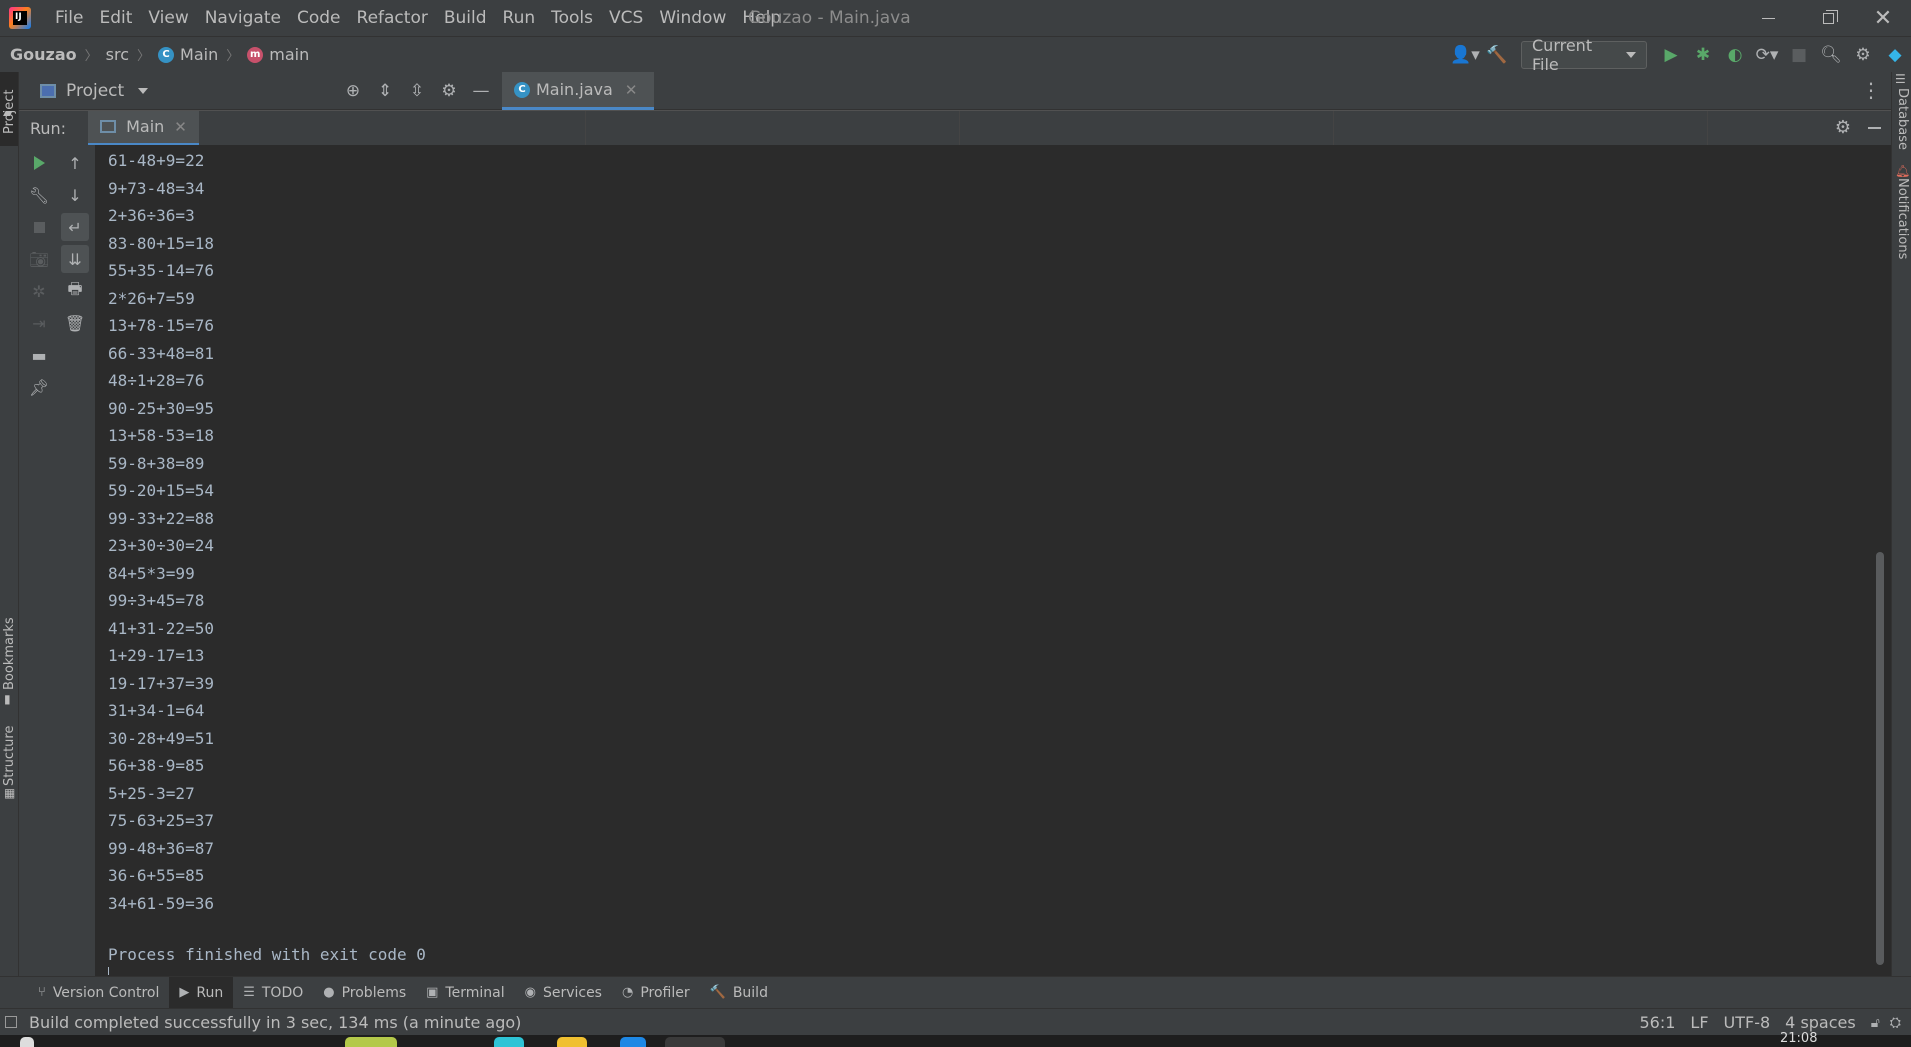 The image size is (1911, 1047). I want to click on run-panel-label: Run:, so click(48, 128).